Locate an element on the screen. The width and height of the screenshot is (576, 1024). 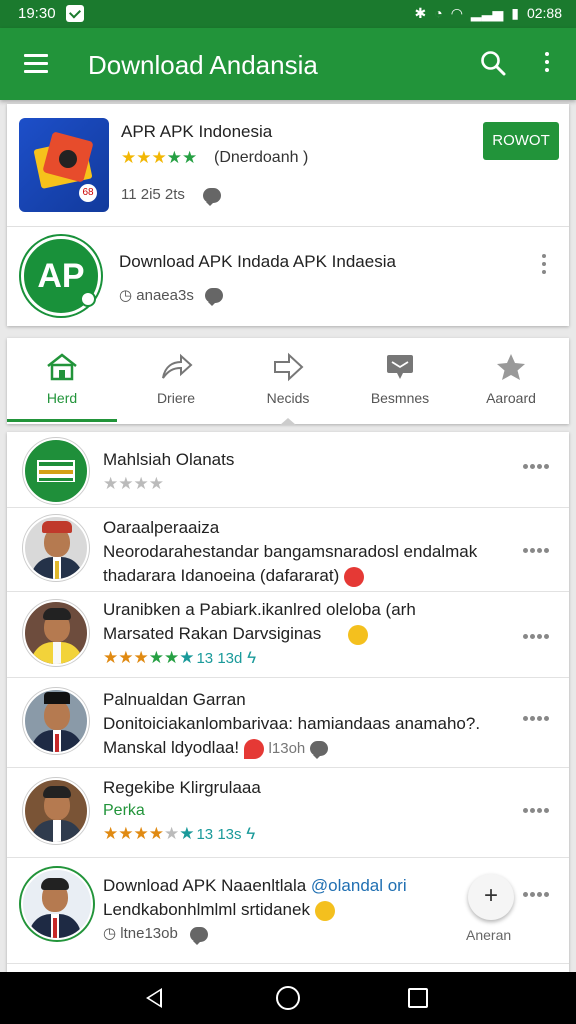
menu-icon is located at coordinates (36, 64).